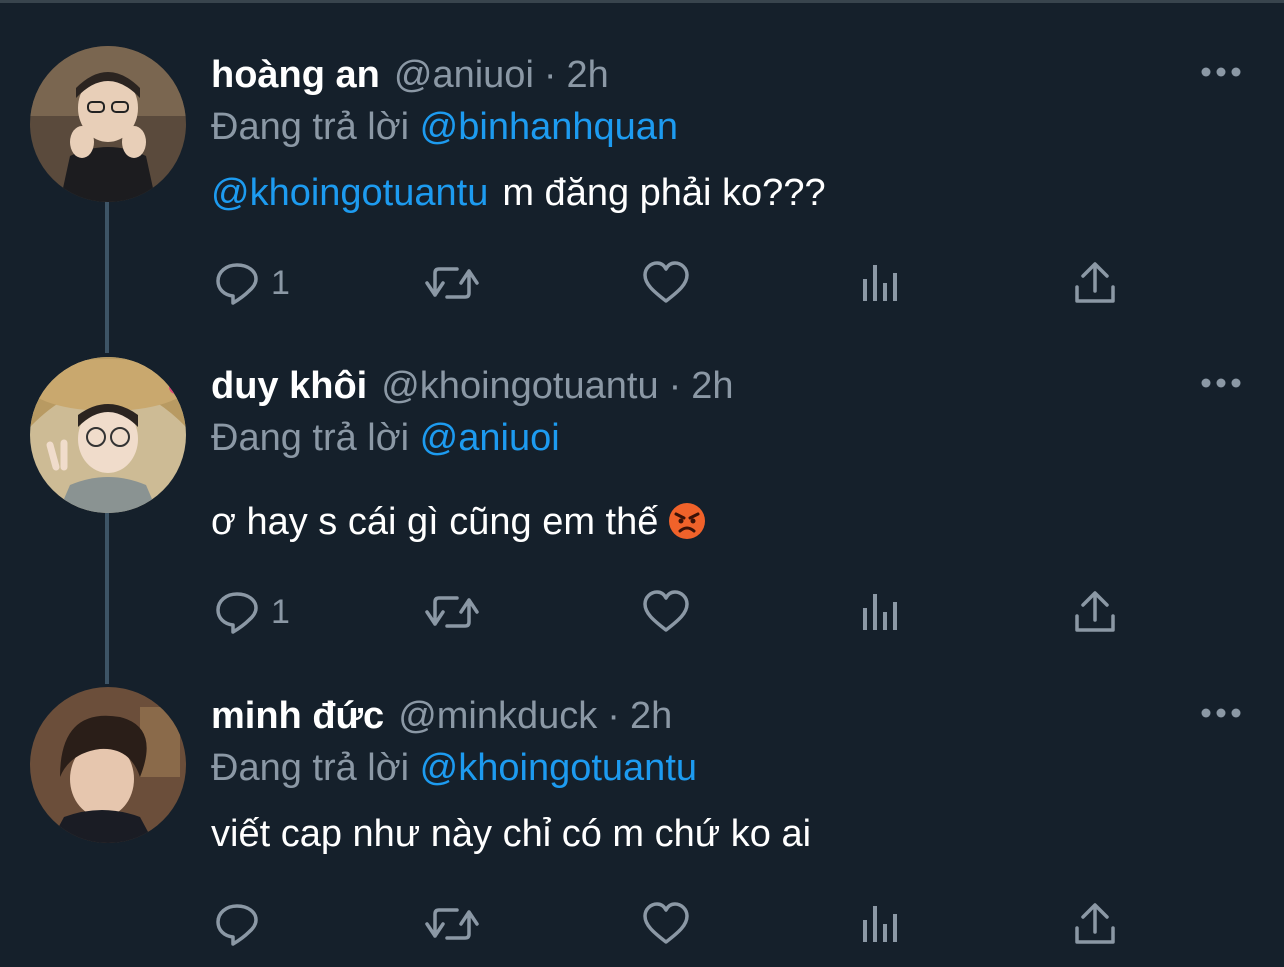 The width and height of the screenshot is (1284, 967). I want to click on tweet-header: minh đức @minkduck · 2h, so click(441, 716).